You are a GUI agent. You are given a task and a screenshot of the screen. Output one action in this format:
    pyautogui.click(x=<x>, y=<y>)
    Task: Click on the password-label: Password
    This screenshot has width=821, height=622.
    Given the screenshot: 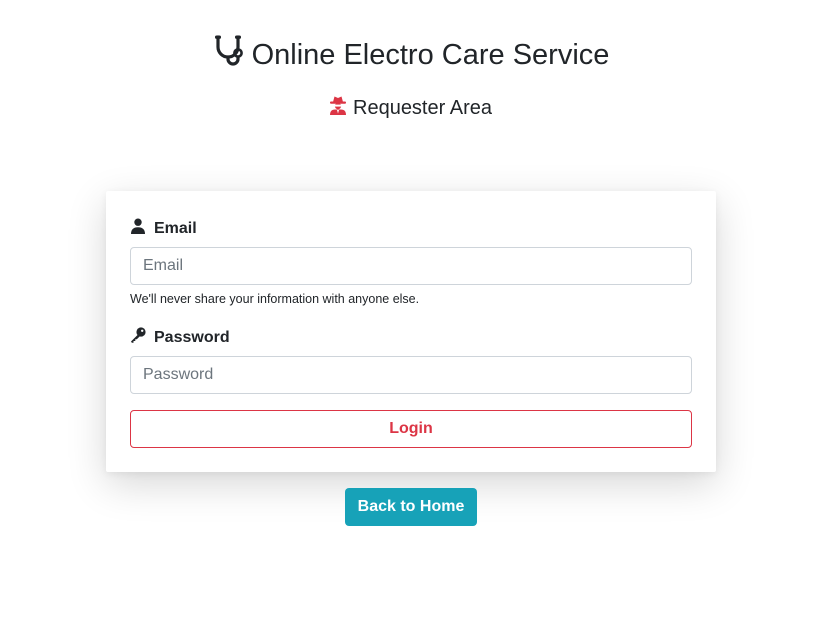 What is the action you would take?
    pyautogui.click(x=180, y=337)
    